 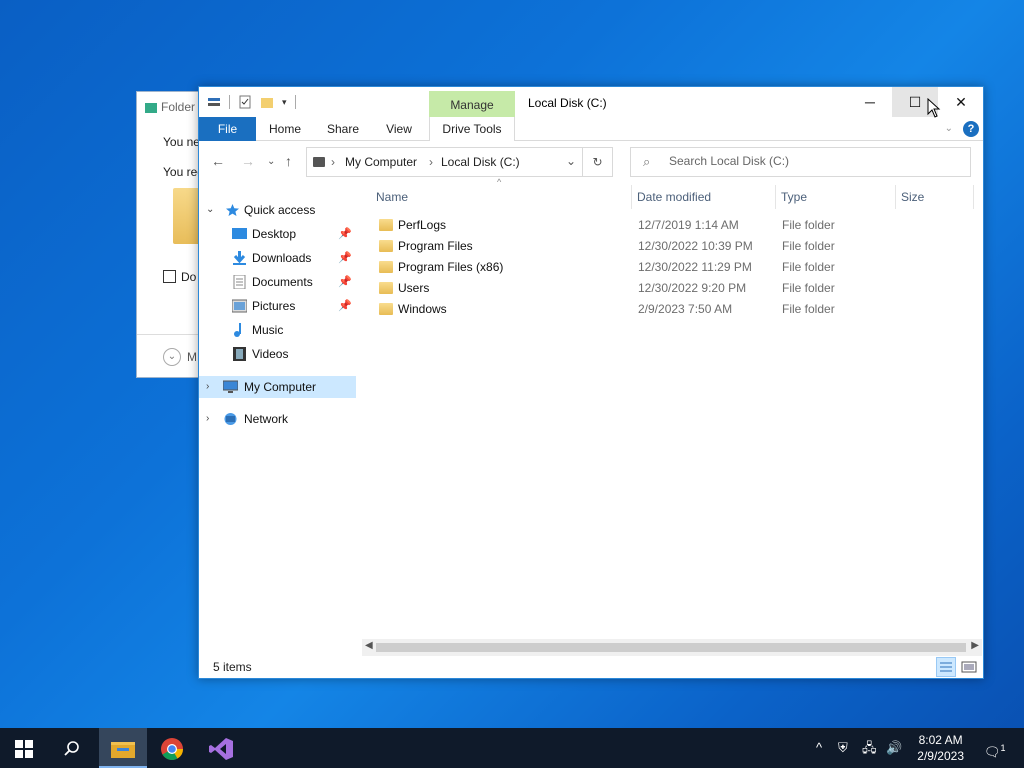 What do you see at coordinates (214, 102) in the screenshot?
I see `explorer-menu-icon` at bounding box center [214, 102].